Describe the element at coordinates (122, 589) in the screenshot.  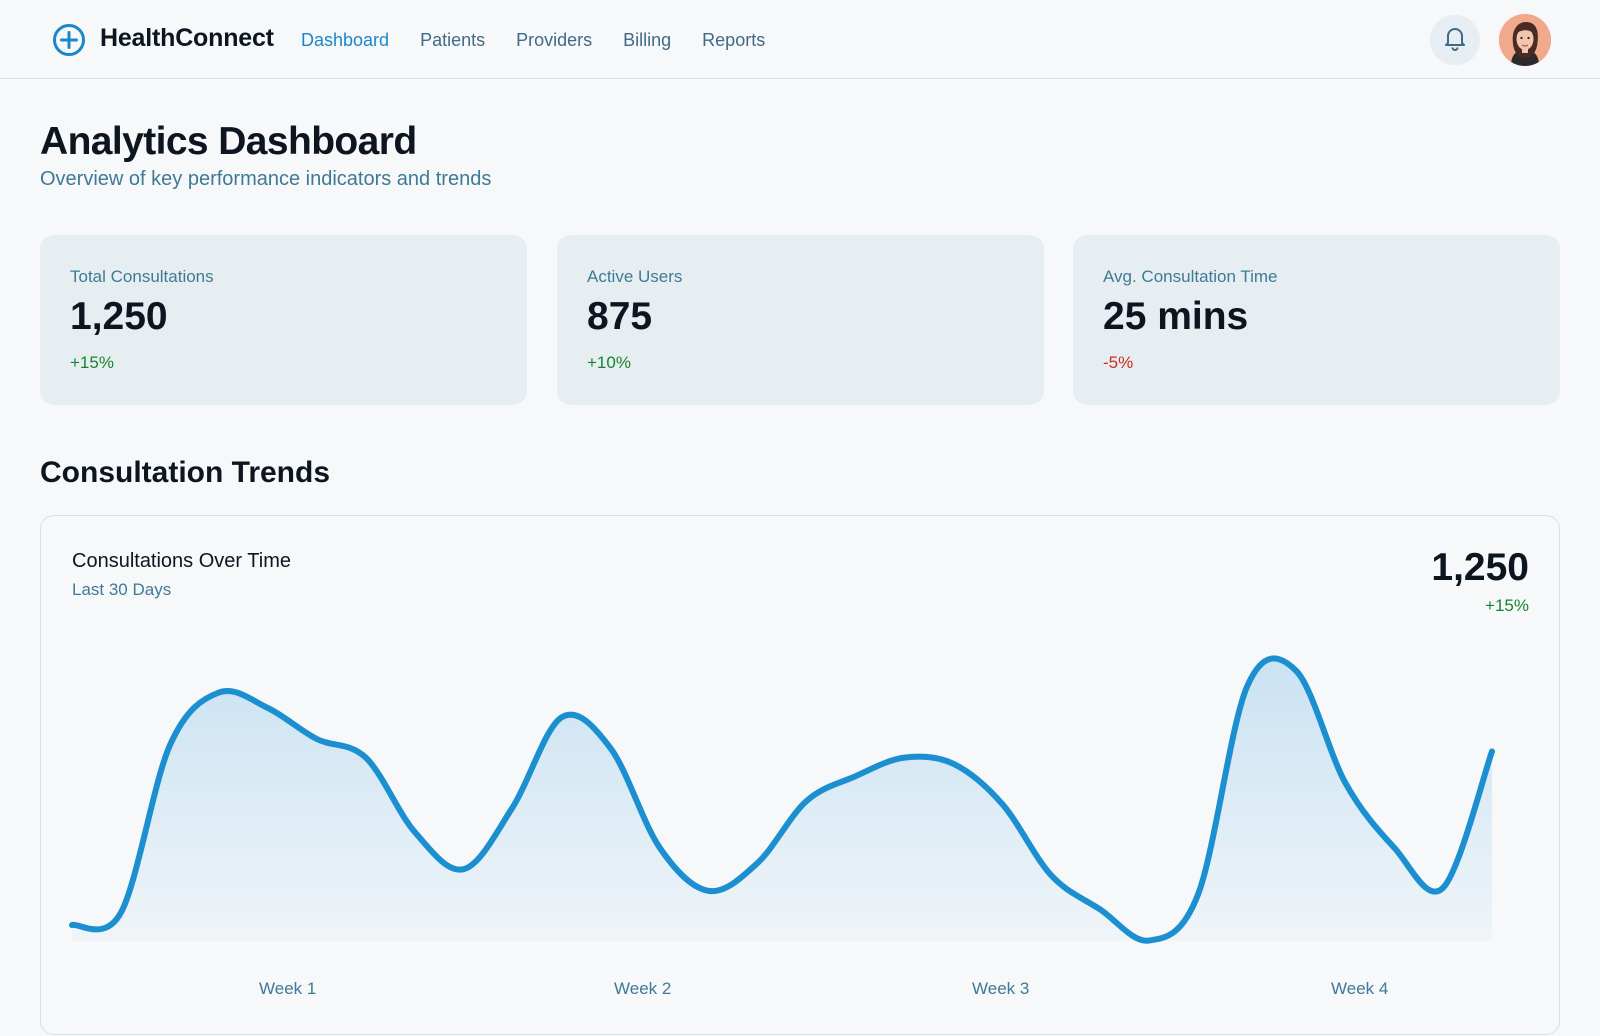
I see `chart-period-label: Last 30 Days` at that location.